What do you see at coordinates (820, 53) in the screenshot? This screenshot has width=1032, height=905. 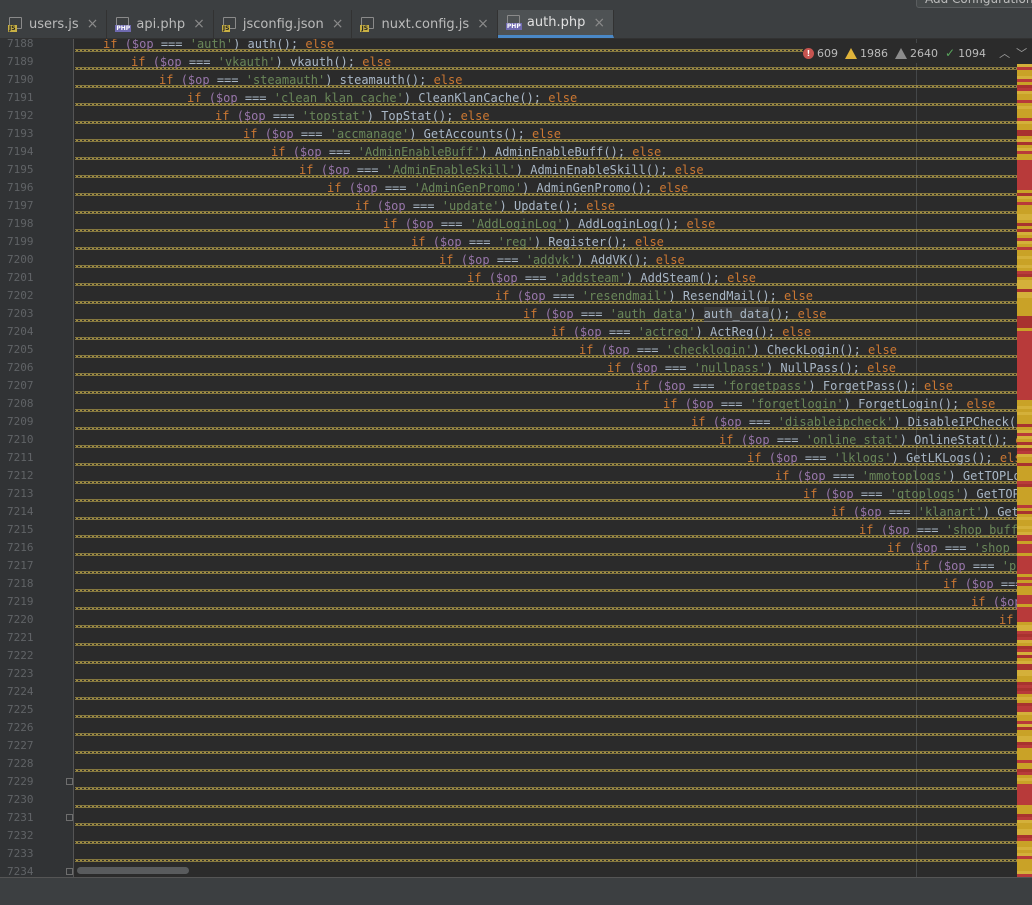 I see `errors-indicator: ! 609` at bounding box center [820, 53].